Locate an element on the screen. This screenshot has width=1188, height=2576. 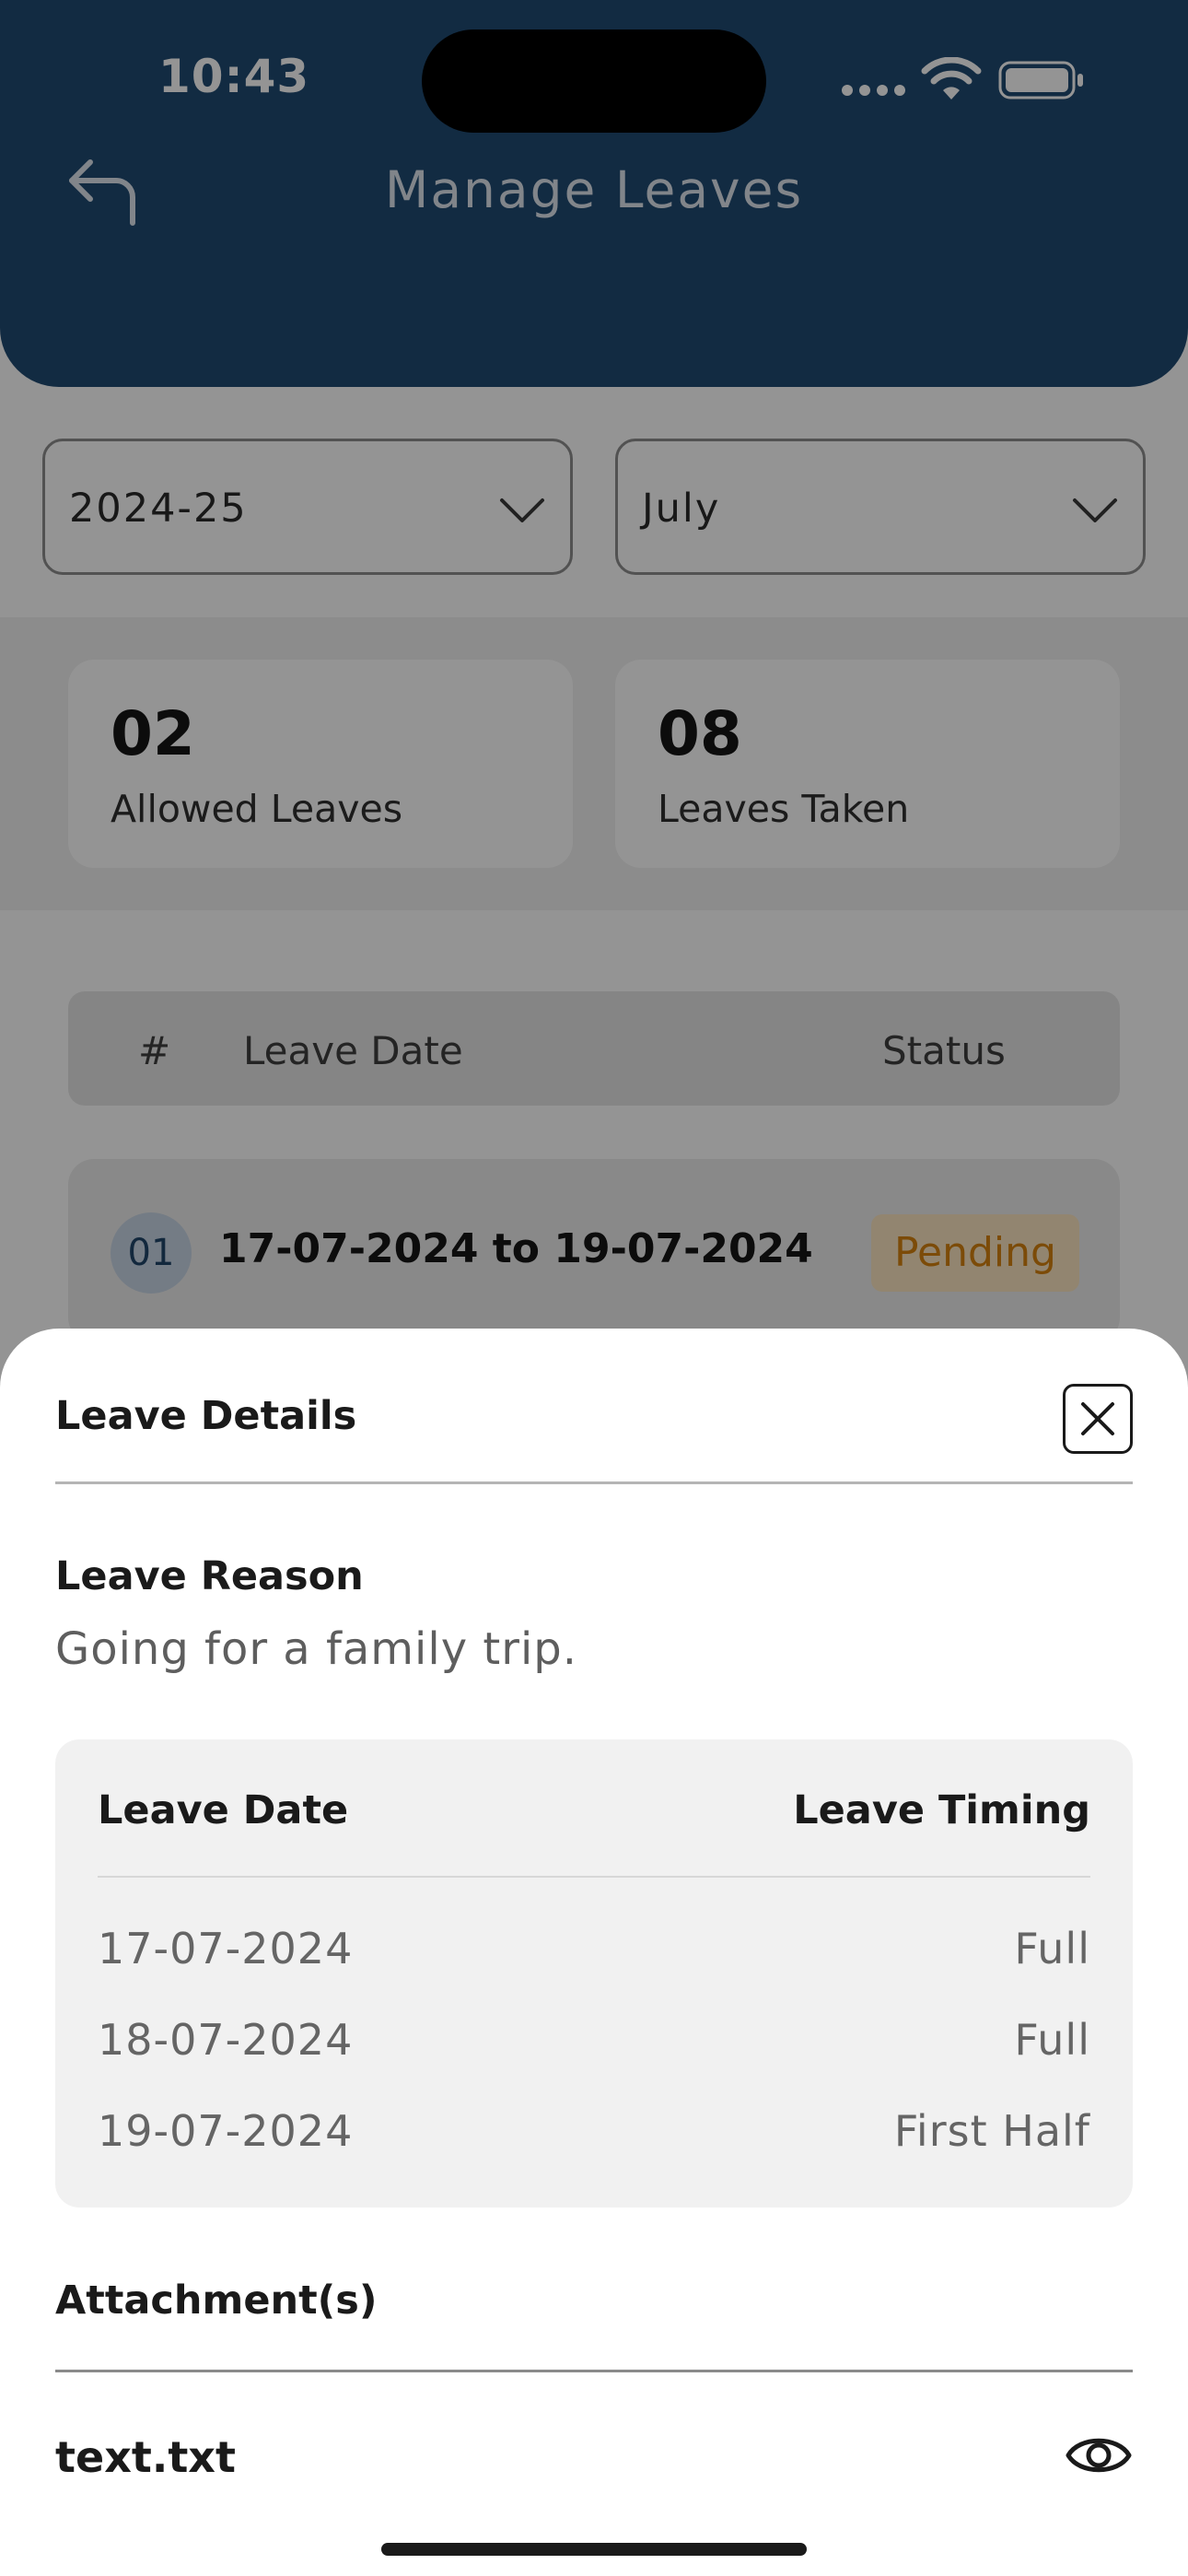
leave-date-heading: Leave Date is located at coordinates (223, 1810).